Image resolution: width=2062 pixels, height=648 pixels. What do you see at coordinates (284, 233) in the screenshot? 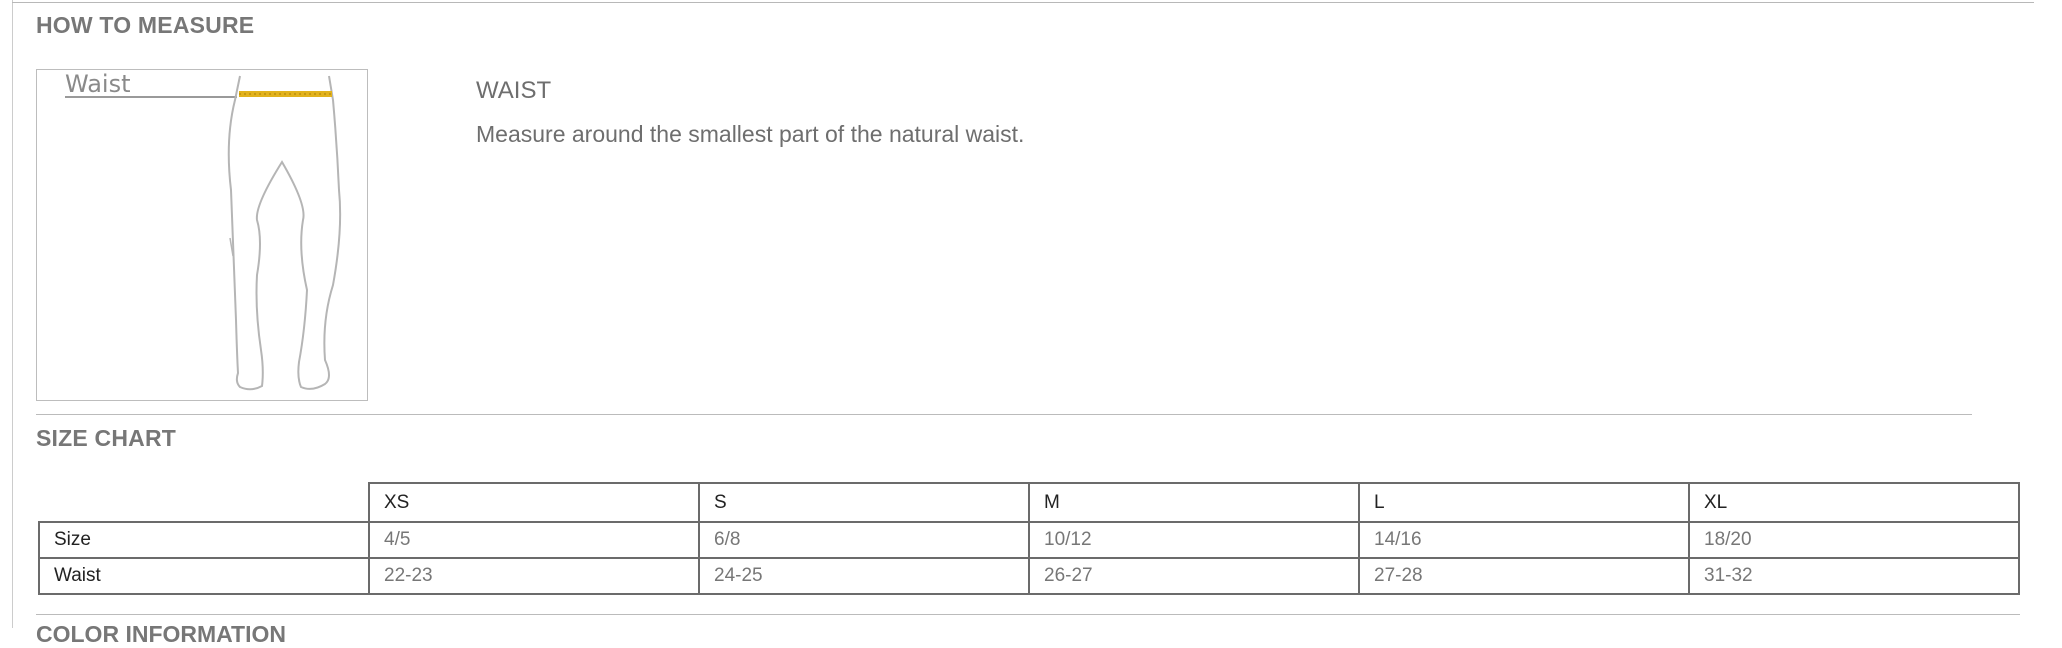
I see `pants-outline` at bounding box center [284, 233].